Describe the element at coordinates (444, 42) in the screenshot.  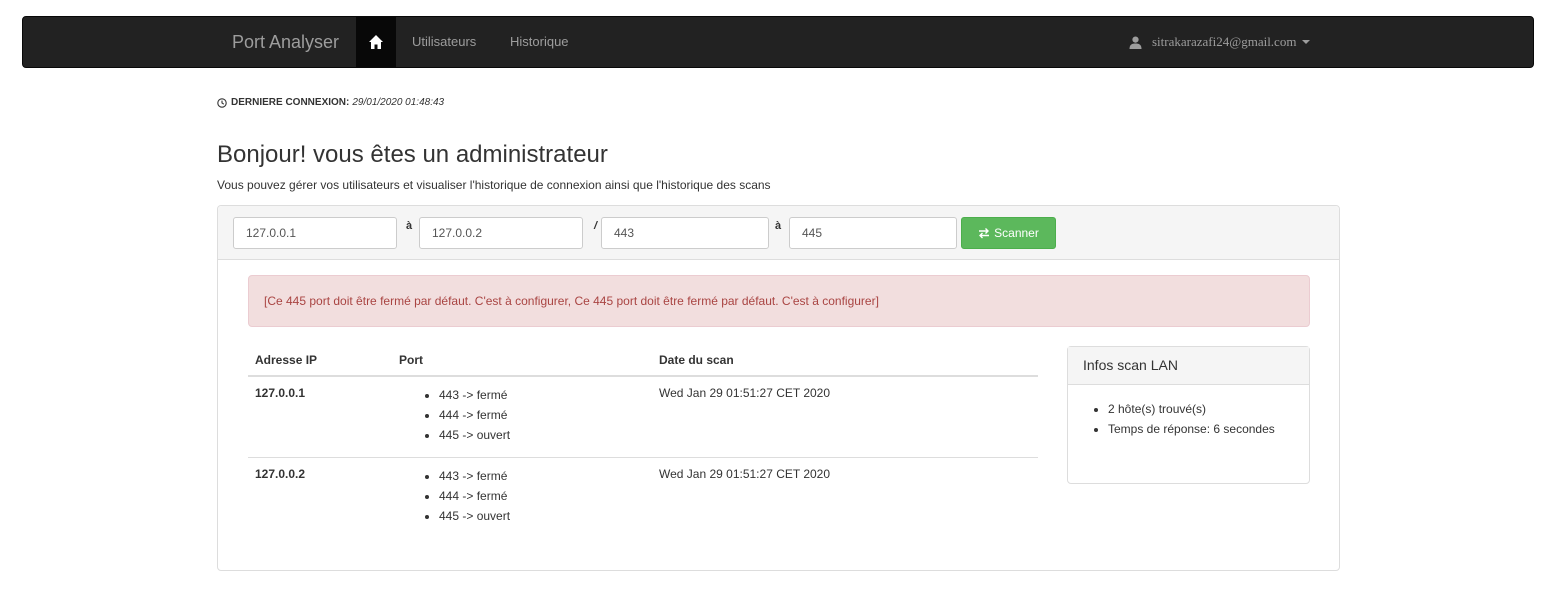
I see `nav-users: Utilisateurs` at that location.